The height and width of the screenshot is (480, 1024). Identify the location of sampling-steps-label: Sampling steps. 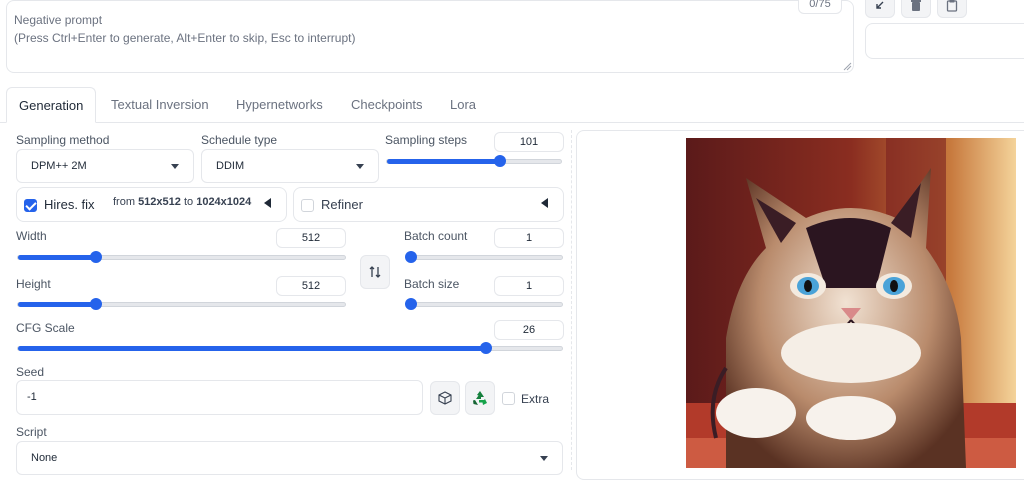
(426, 140).